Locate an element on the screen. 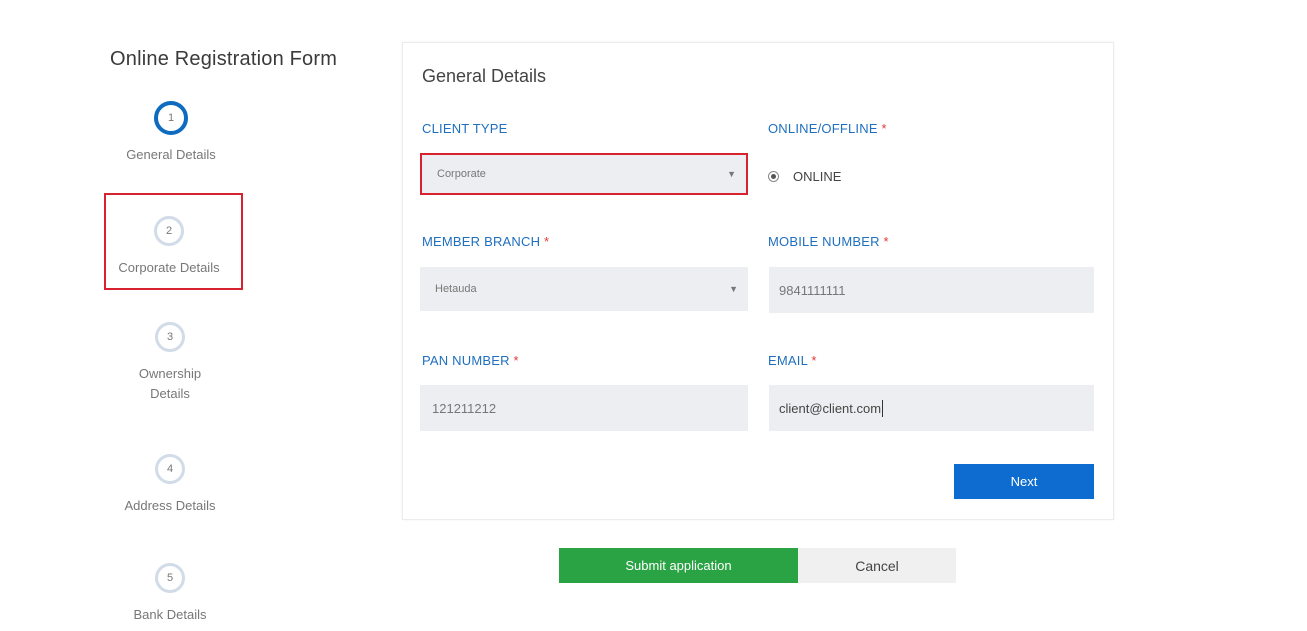 This screenshot has width=1307, height=631. email-label-text: EMAIL is located at coordinates (788, 360).